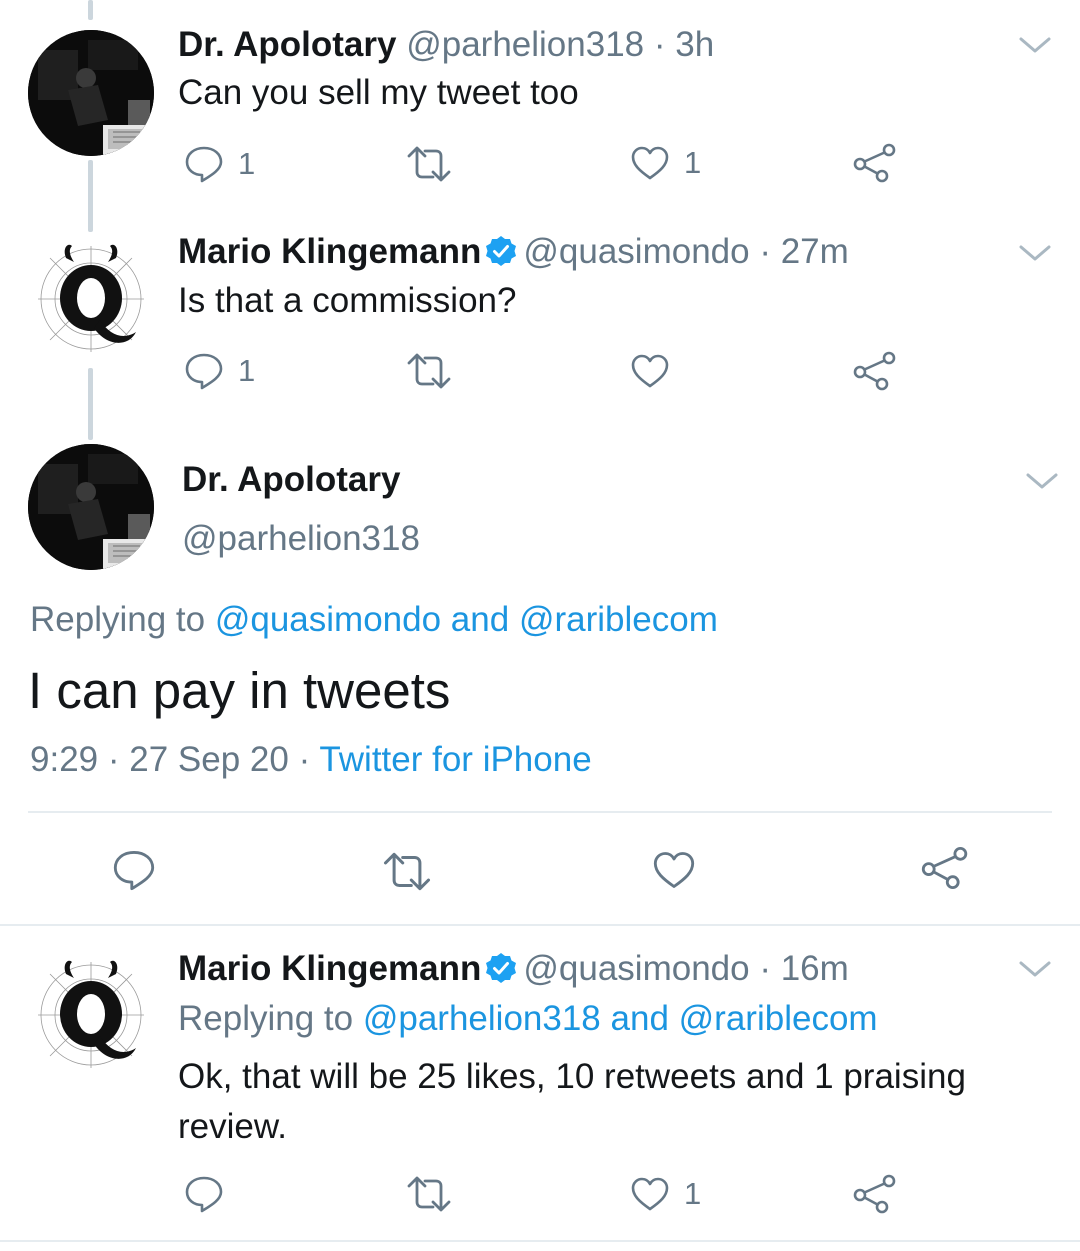 This screenshot has height=1251, width=1080. What do you see at coordinates (209, 759) in the screenshot?
I see `tweet-date: 27 Sep 20` at bounding box center [209, 759].